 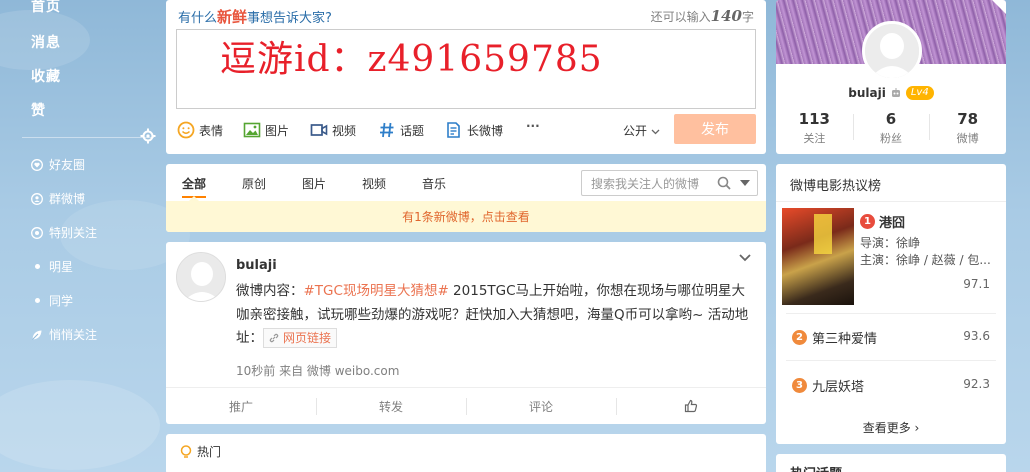 What do you see at coordinates (867, 93) in the screenshot?
I see `profile-username: bulaji` at bounding box center [867, 93].